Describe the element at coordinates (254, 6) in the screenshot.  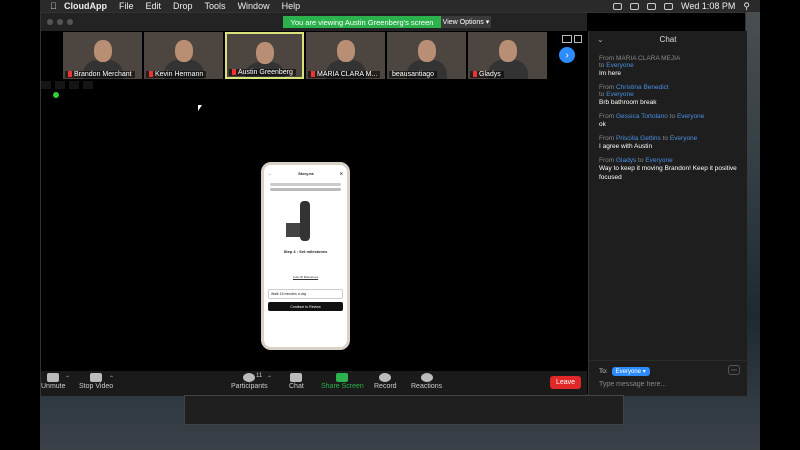
I see `menu-window: Window` at that location.